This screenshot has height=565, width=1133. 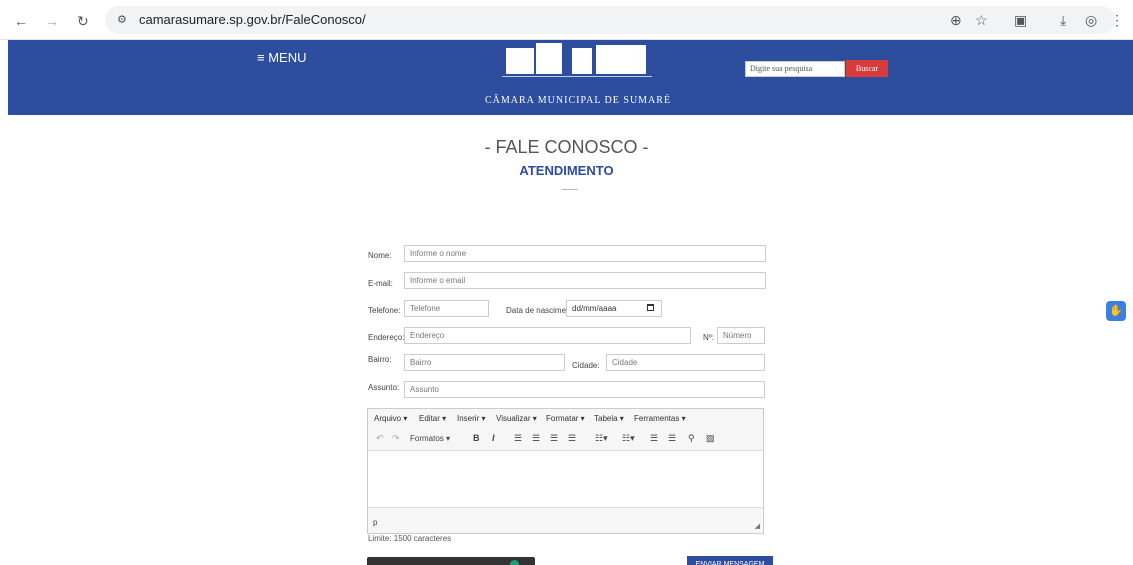 I want to click on email-input: Informe o email, so click(x=585, y=280).